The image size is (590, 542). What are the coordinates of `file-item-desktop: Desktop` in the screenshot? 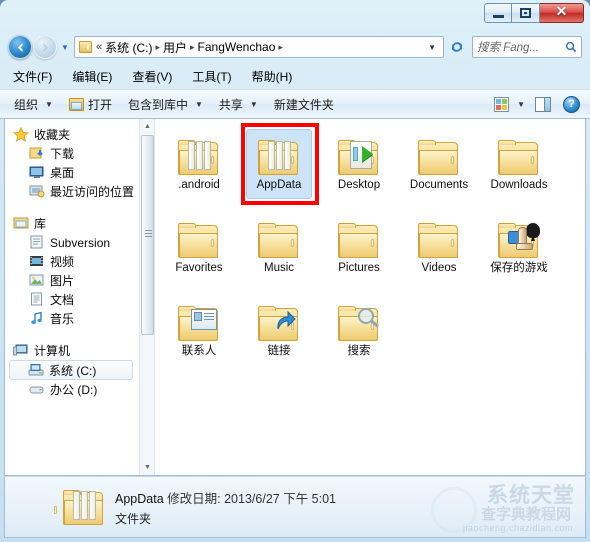 It's located at (359, 168).